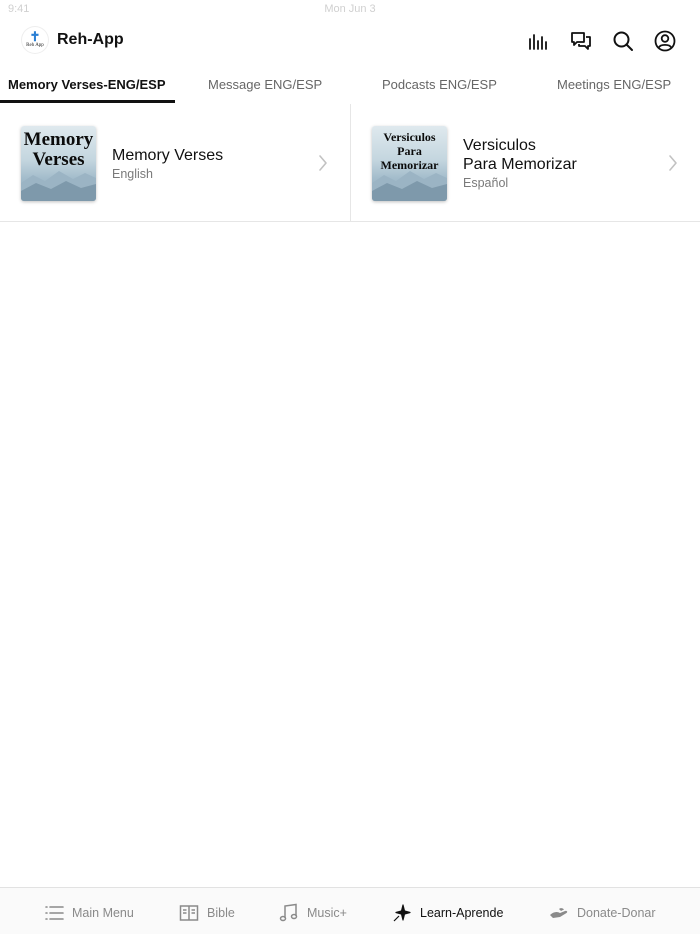 Image resolution: width=700 pixels, height=934 pixels. Describe the element at coordinates (58, 149) in the screenshot. I see `thumbnail-title: Memory Verses` at that location.